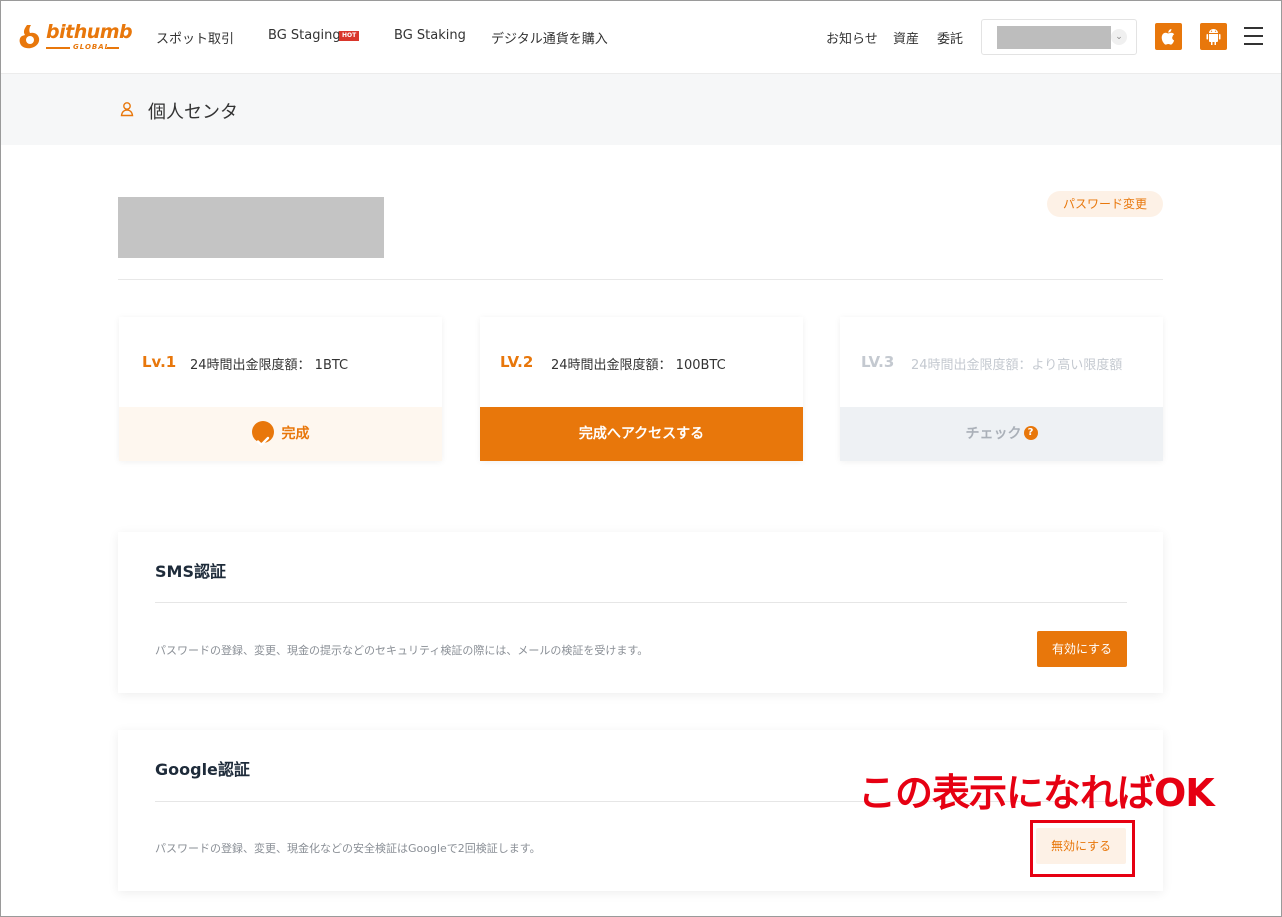  I want to click on nav-bg-staking: BG Staking, so click(430, 35).